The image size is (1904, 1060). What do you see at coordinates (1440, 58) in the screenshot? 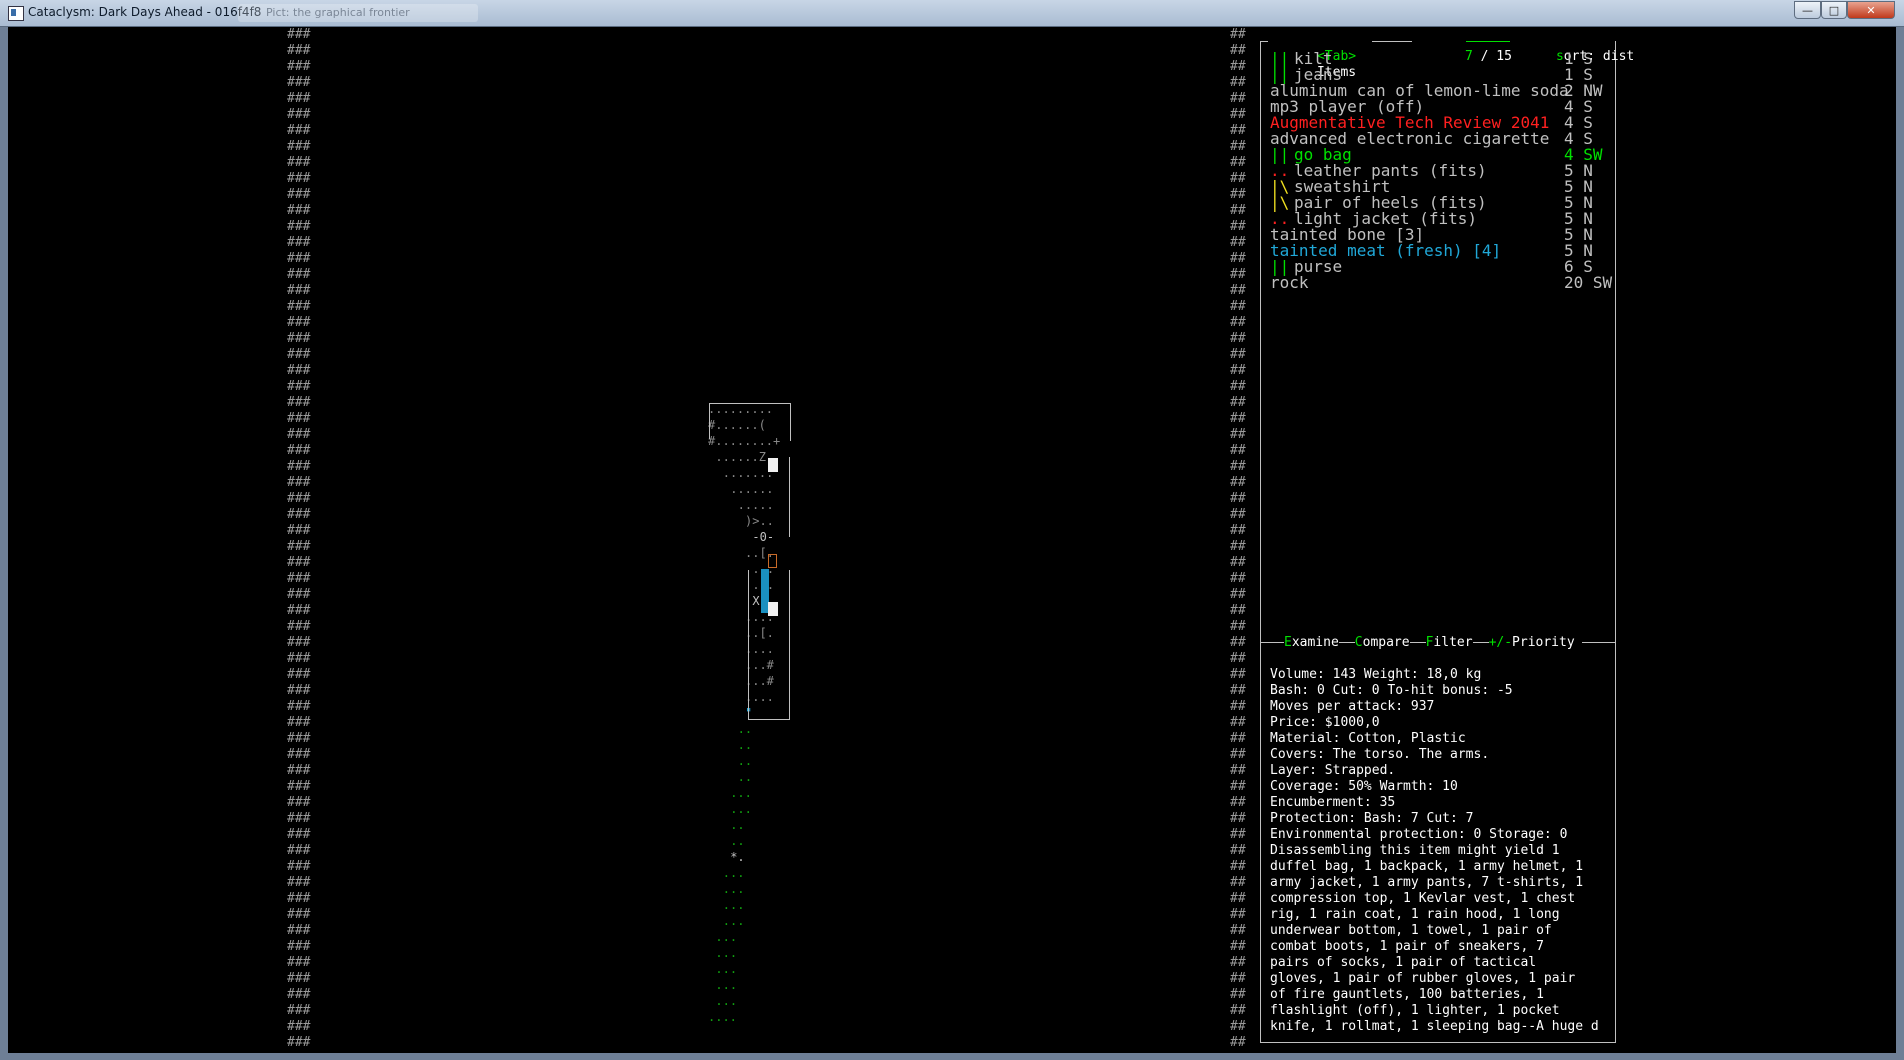
I see `item-row: || kilt 1 S` at bounding box center [1440, 58].